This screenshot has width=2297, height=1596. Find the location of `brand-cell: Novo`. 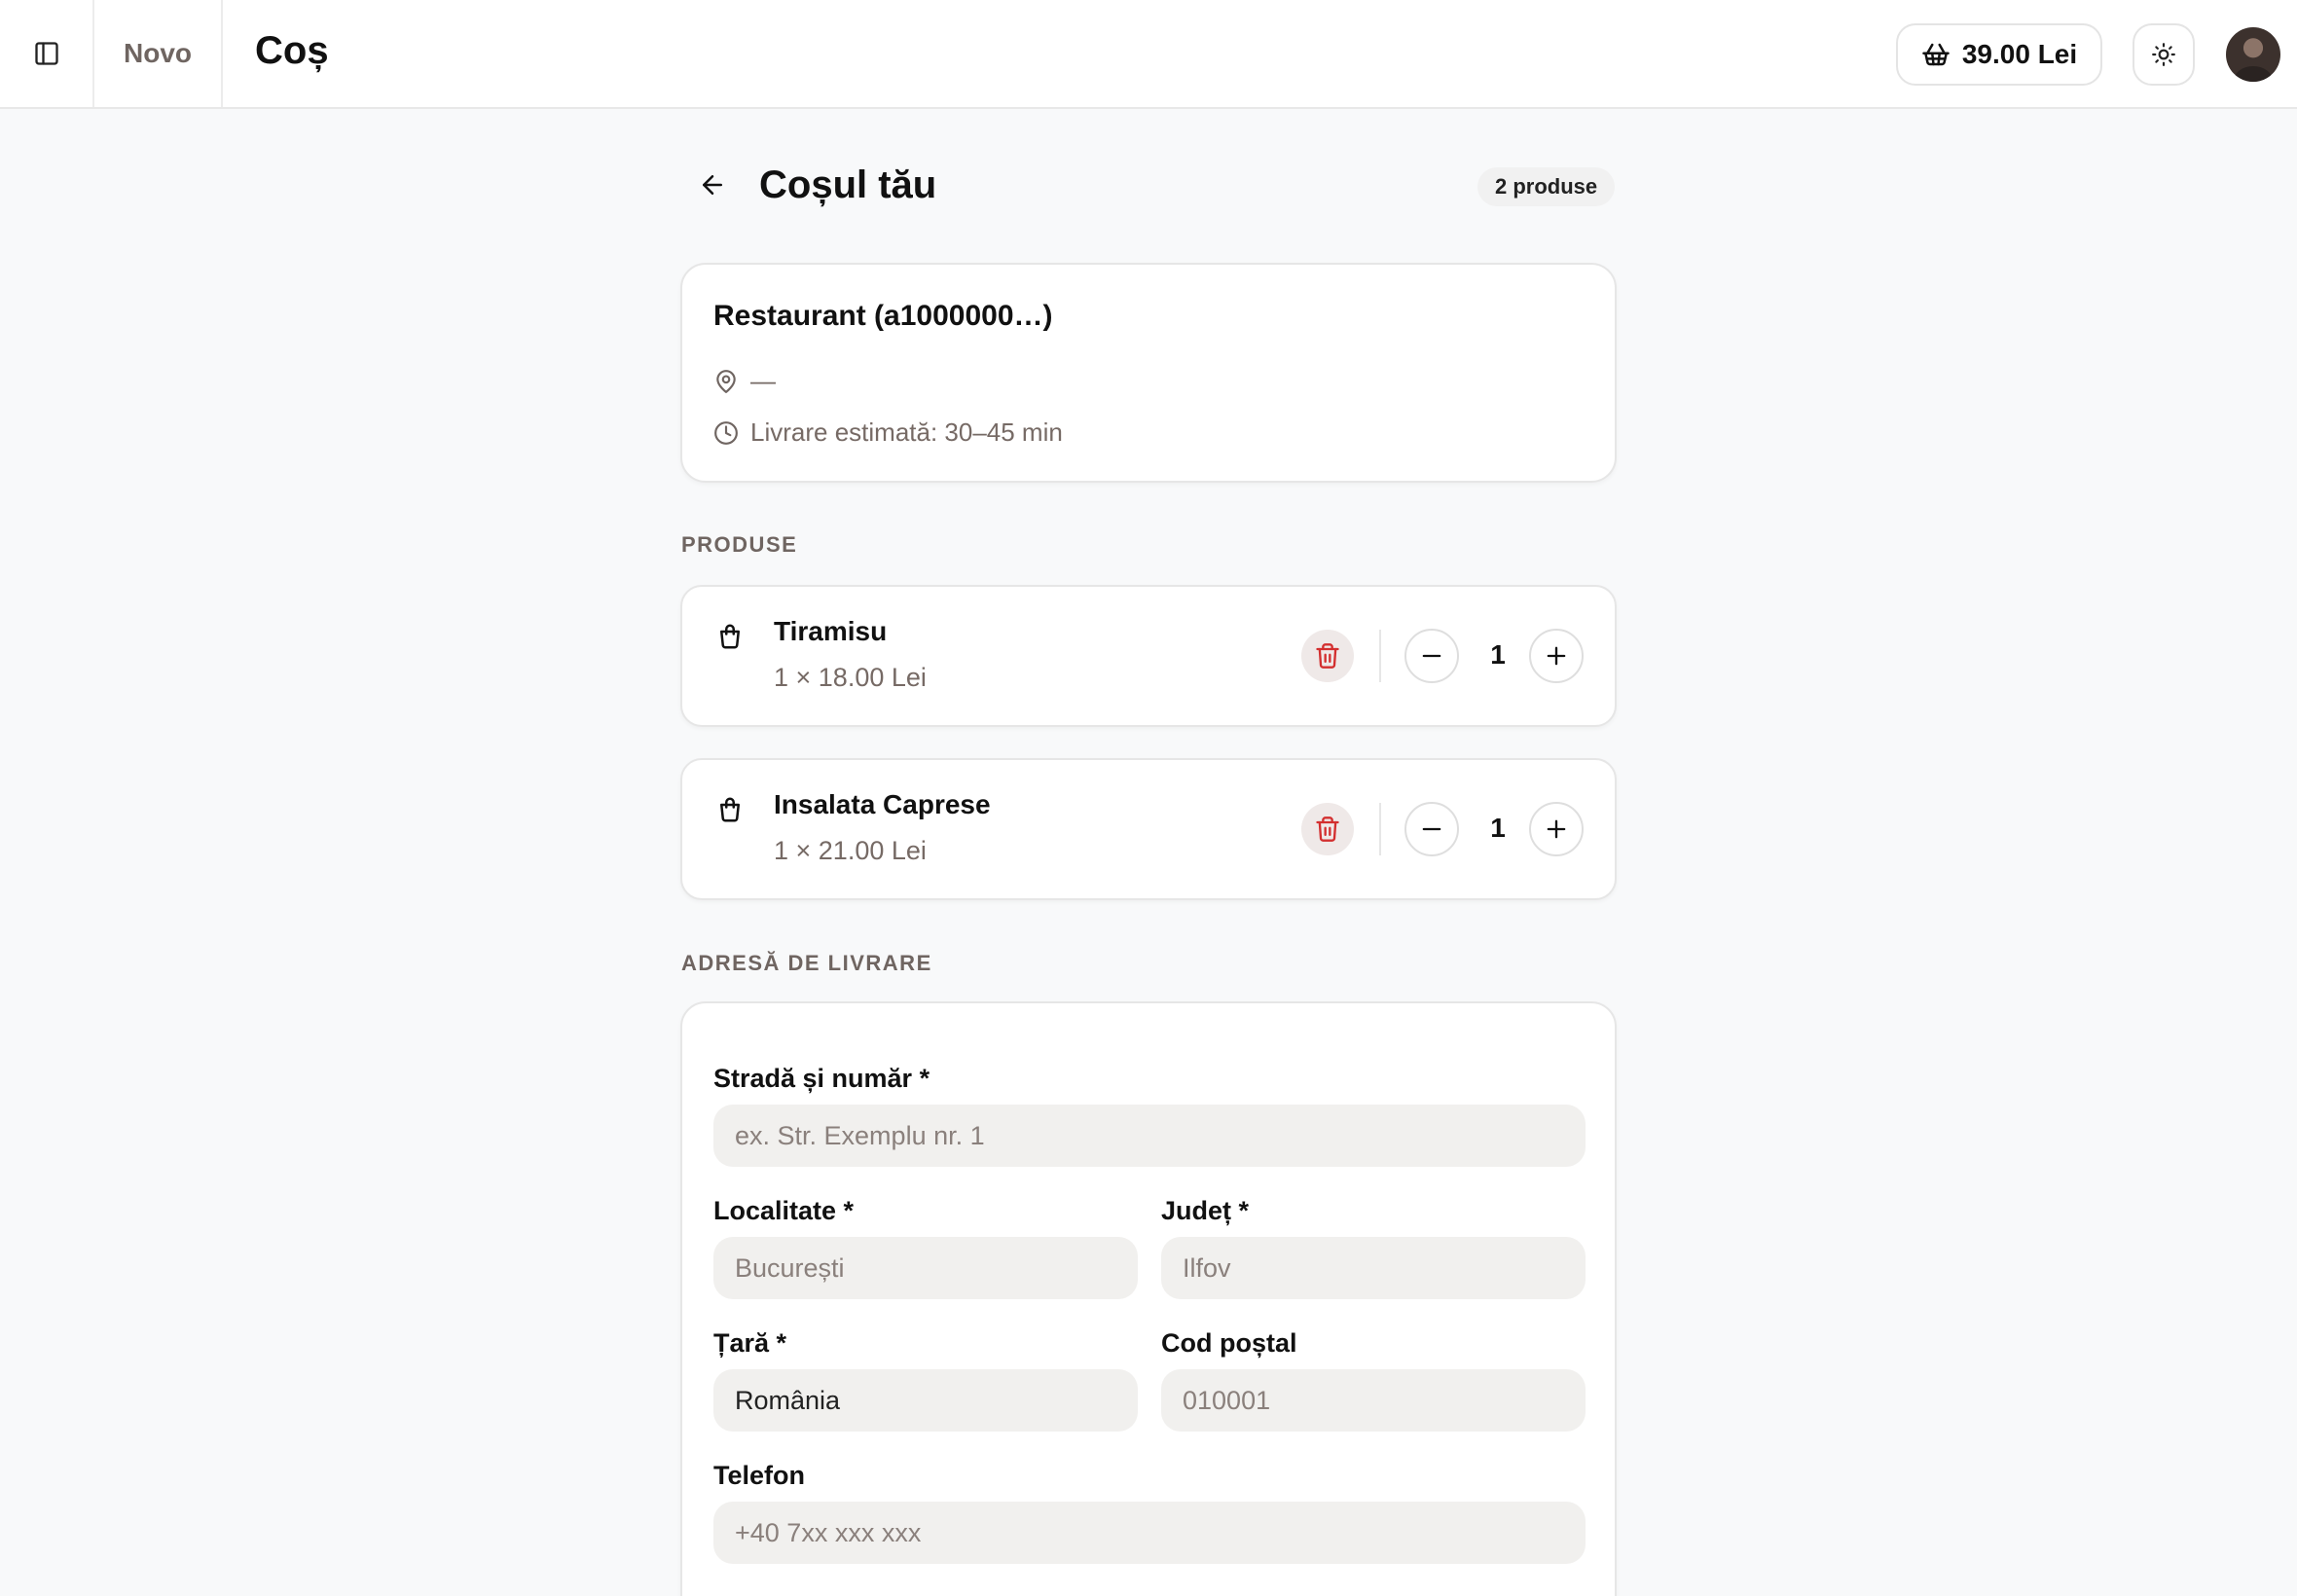

brand-cell: Novo is located at coordinates (158, 53).